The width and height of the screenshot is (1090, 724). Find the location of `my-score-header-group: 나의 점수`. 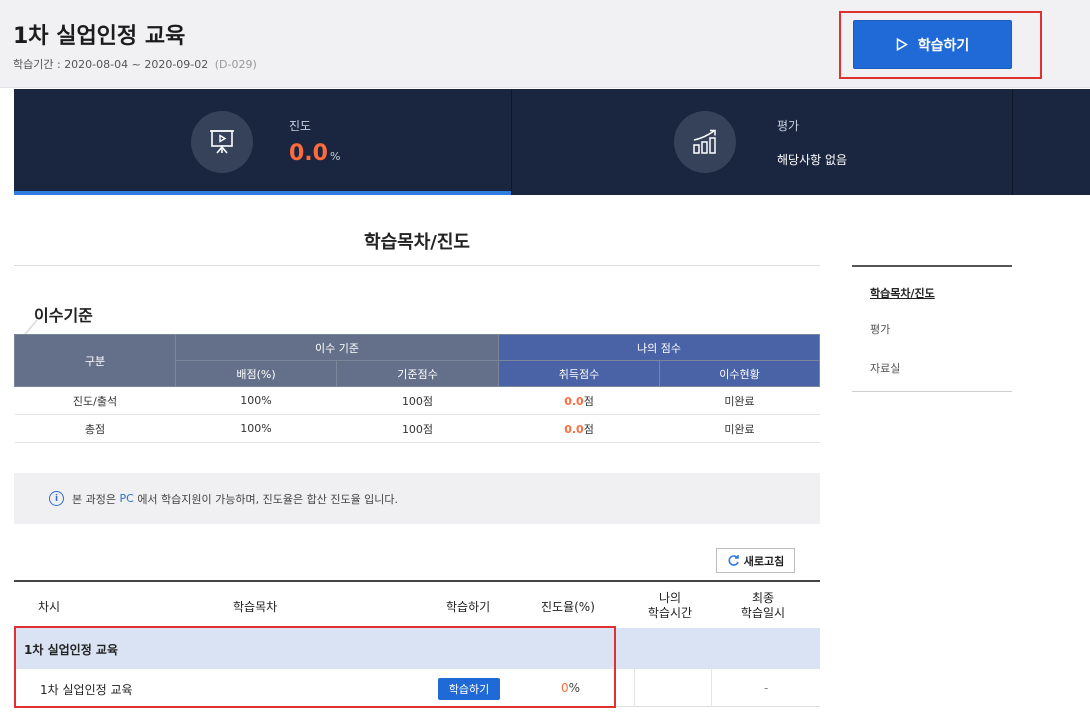

my-score-header-group: 나의 점수 is located at coordinates (659, 347).